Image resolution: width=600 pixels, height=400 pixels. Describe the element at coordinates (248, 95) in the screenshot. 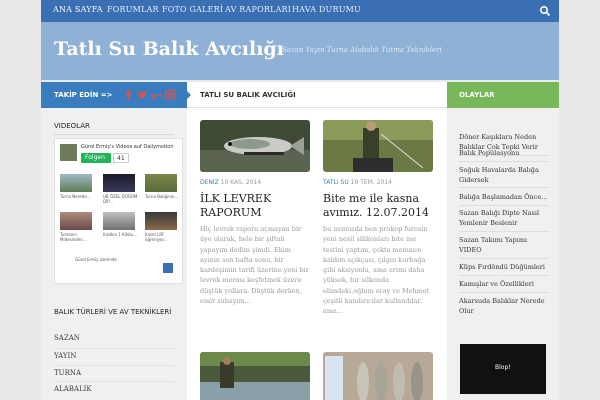

I see `main-section-title: TATLI SU BALIK AVCILIĞI` at that location.